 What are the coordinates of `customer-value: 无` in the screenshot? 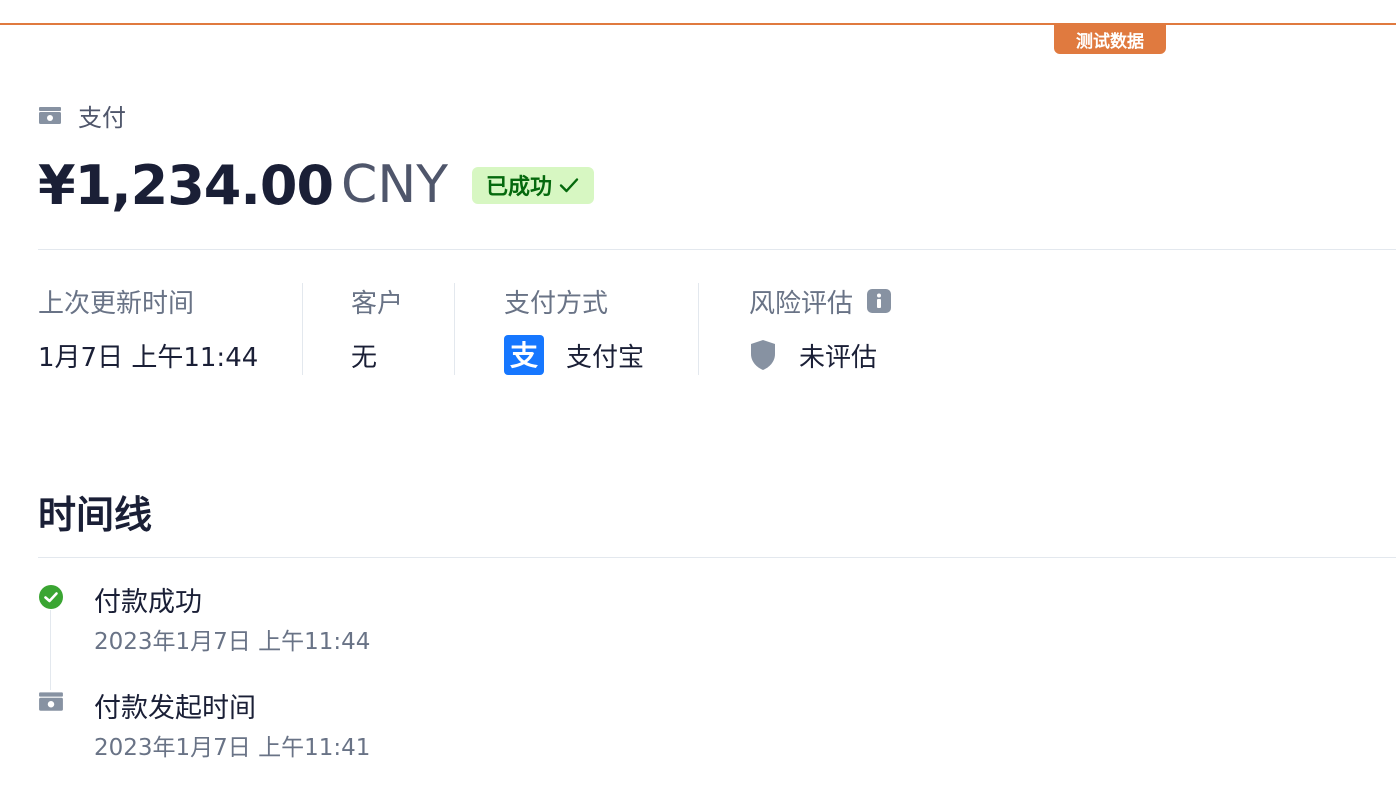 It's located at (364, 357).